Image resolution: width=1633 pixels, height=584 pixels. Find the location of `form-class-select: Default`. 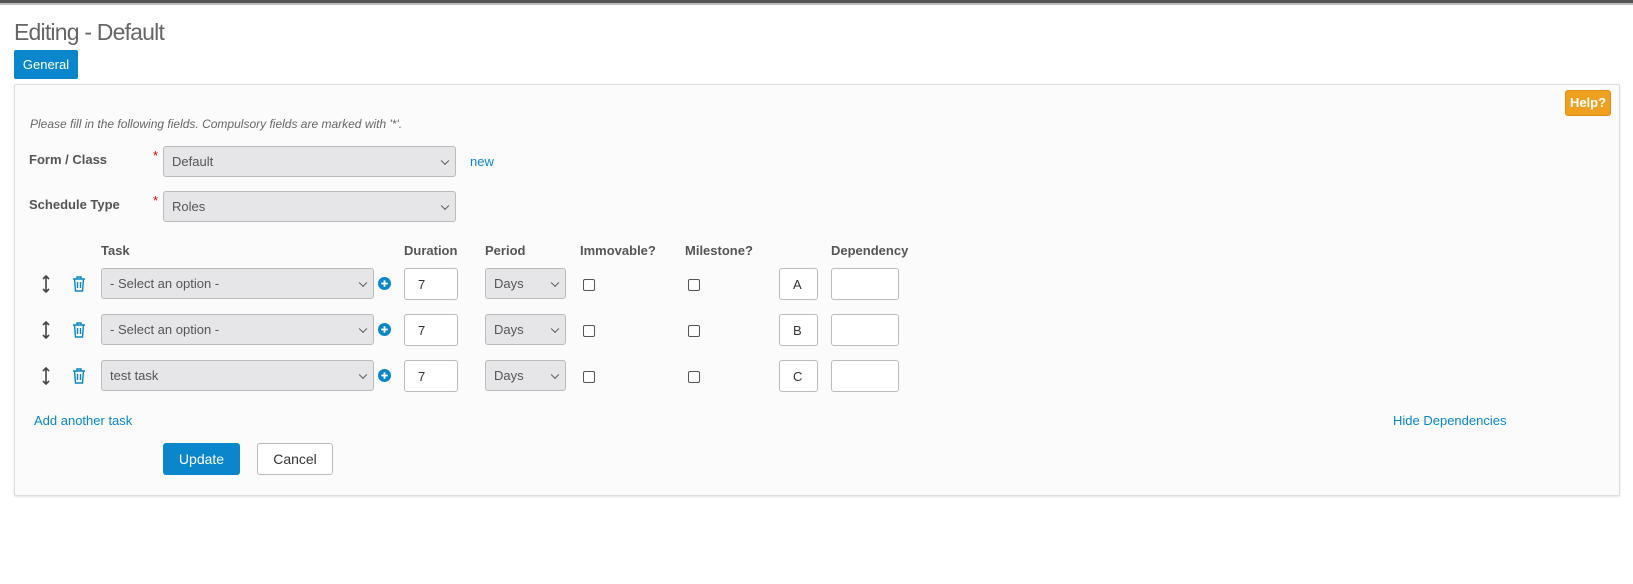

form-class-select: Default is located at coordinates (309, 161).